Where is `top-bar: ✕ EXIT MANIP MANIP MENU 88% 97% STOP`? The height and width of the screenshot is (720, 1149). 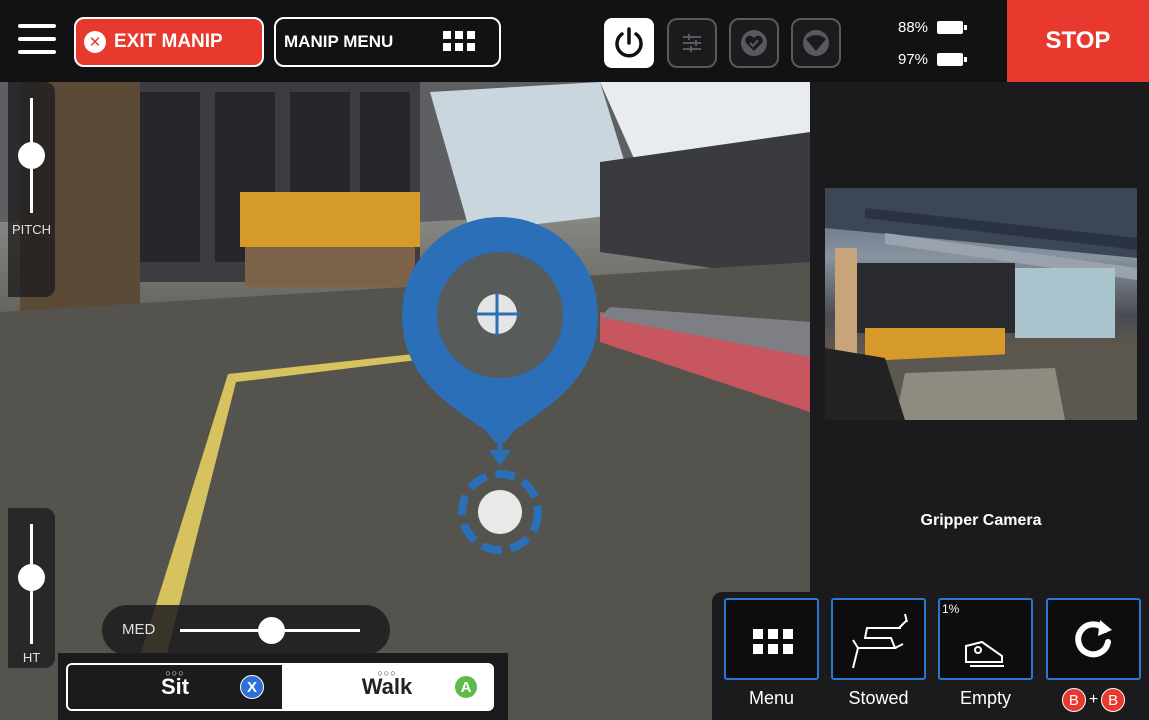
top-bar: ✕ EXIT MANIP MANIP MENU 88% 97% STOP is located at coordinates (574, 41).